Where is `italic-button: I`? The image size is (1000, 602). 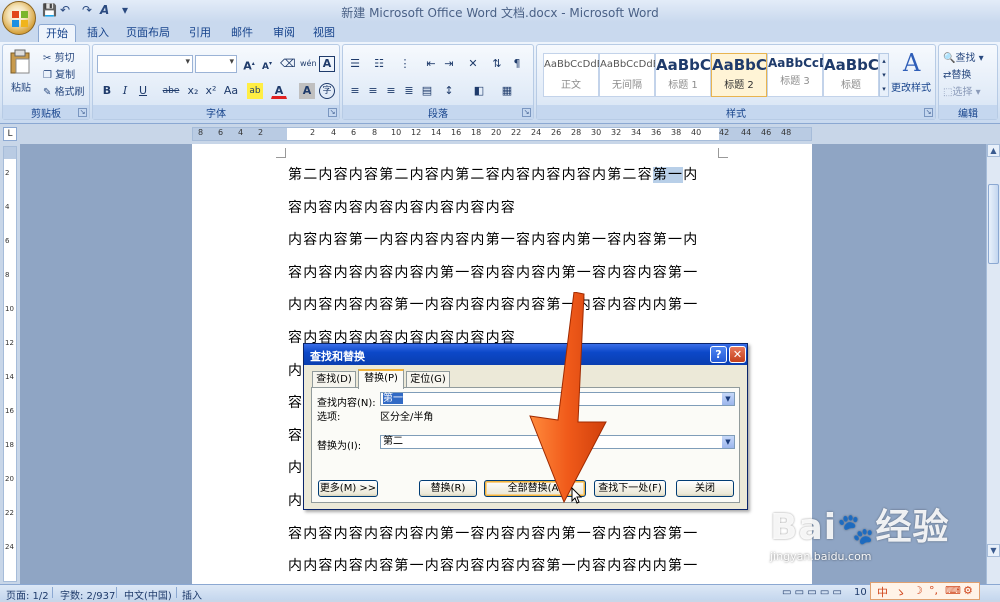 italic-button: I is located at coordinates (125, 91).